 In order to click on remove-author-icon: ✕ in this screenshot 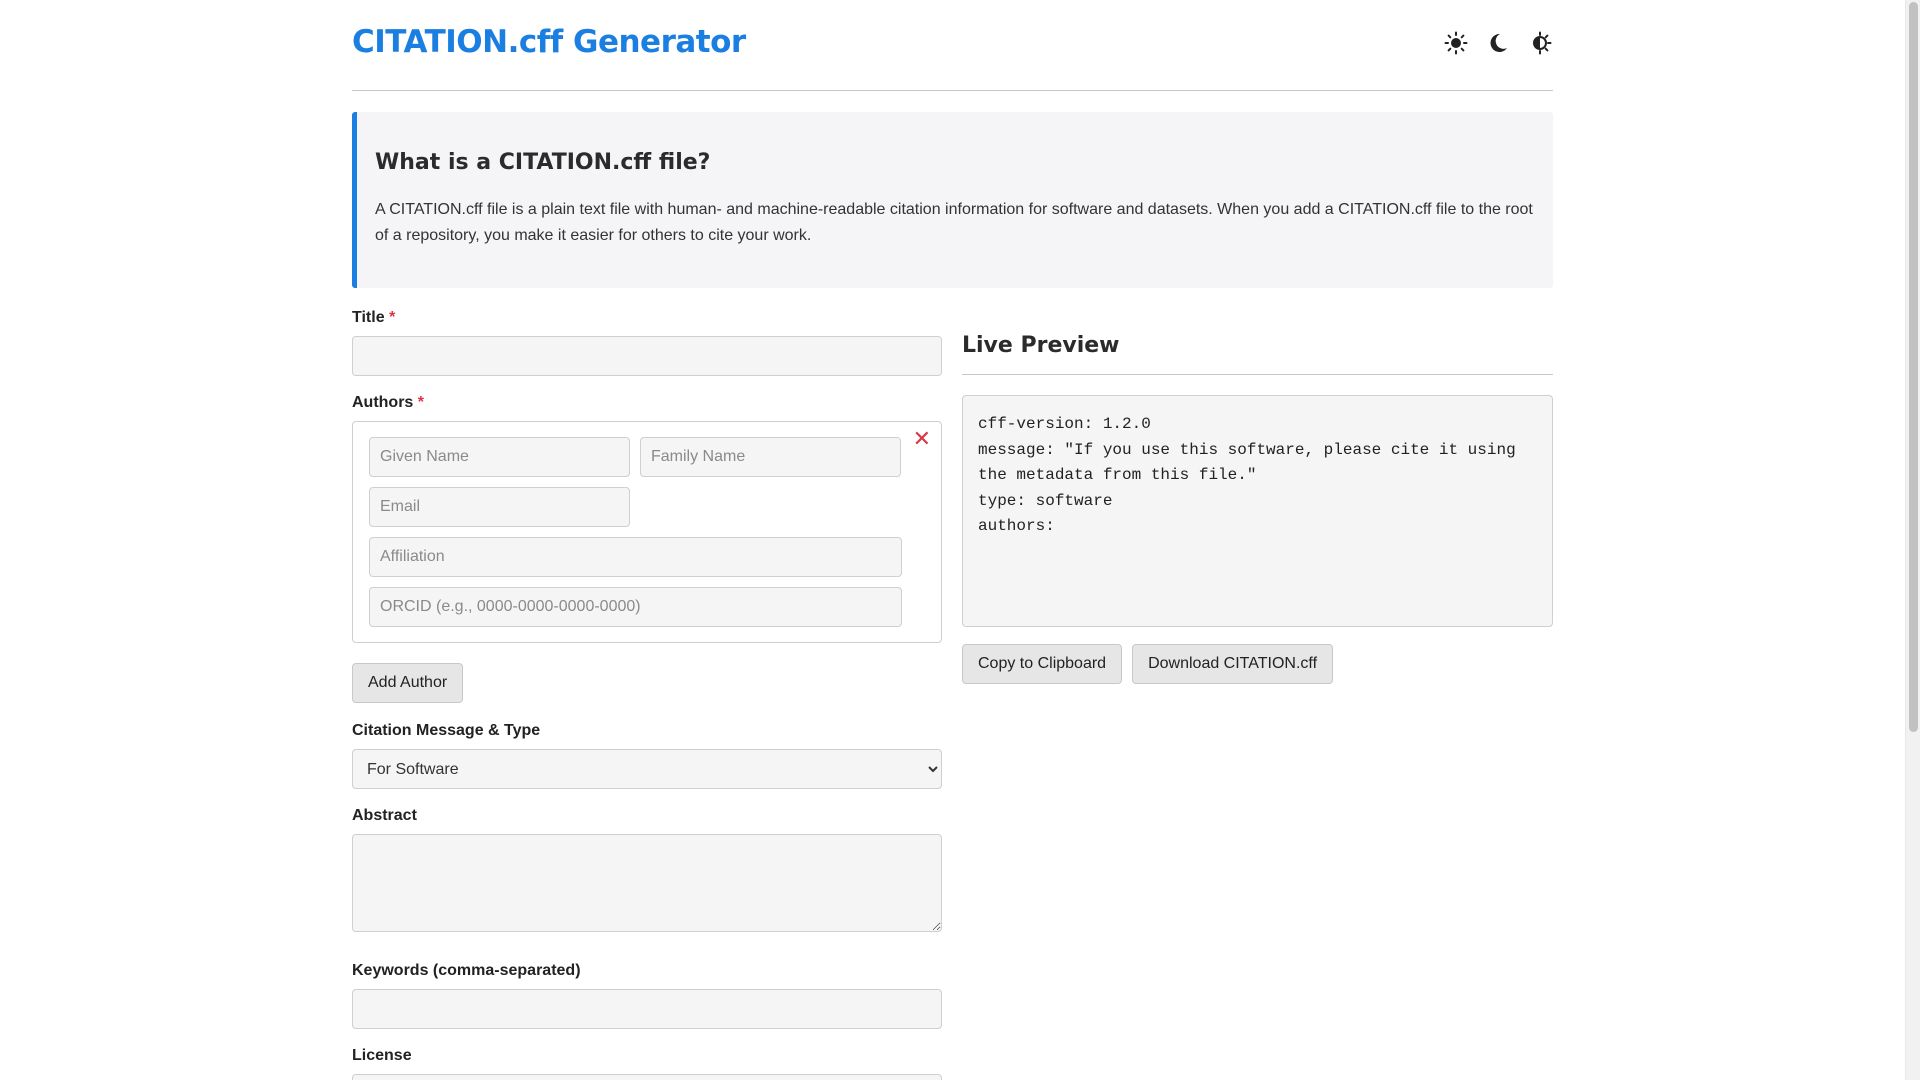, I will do `click(922, 439)`.